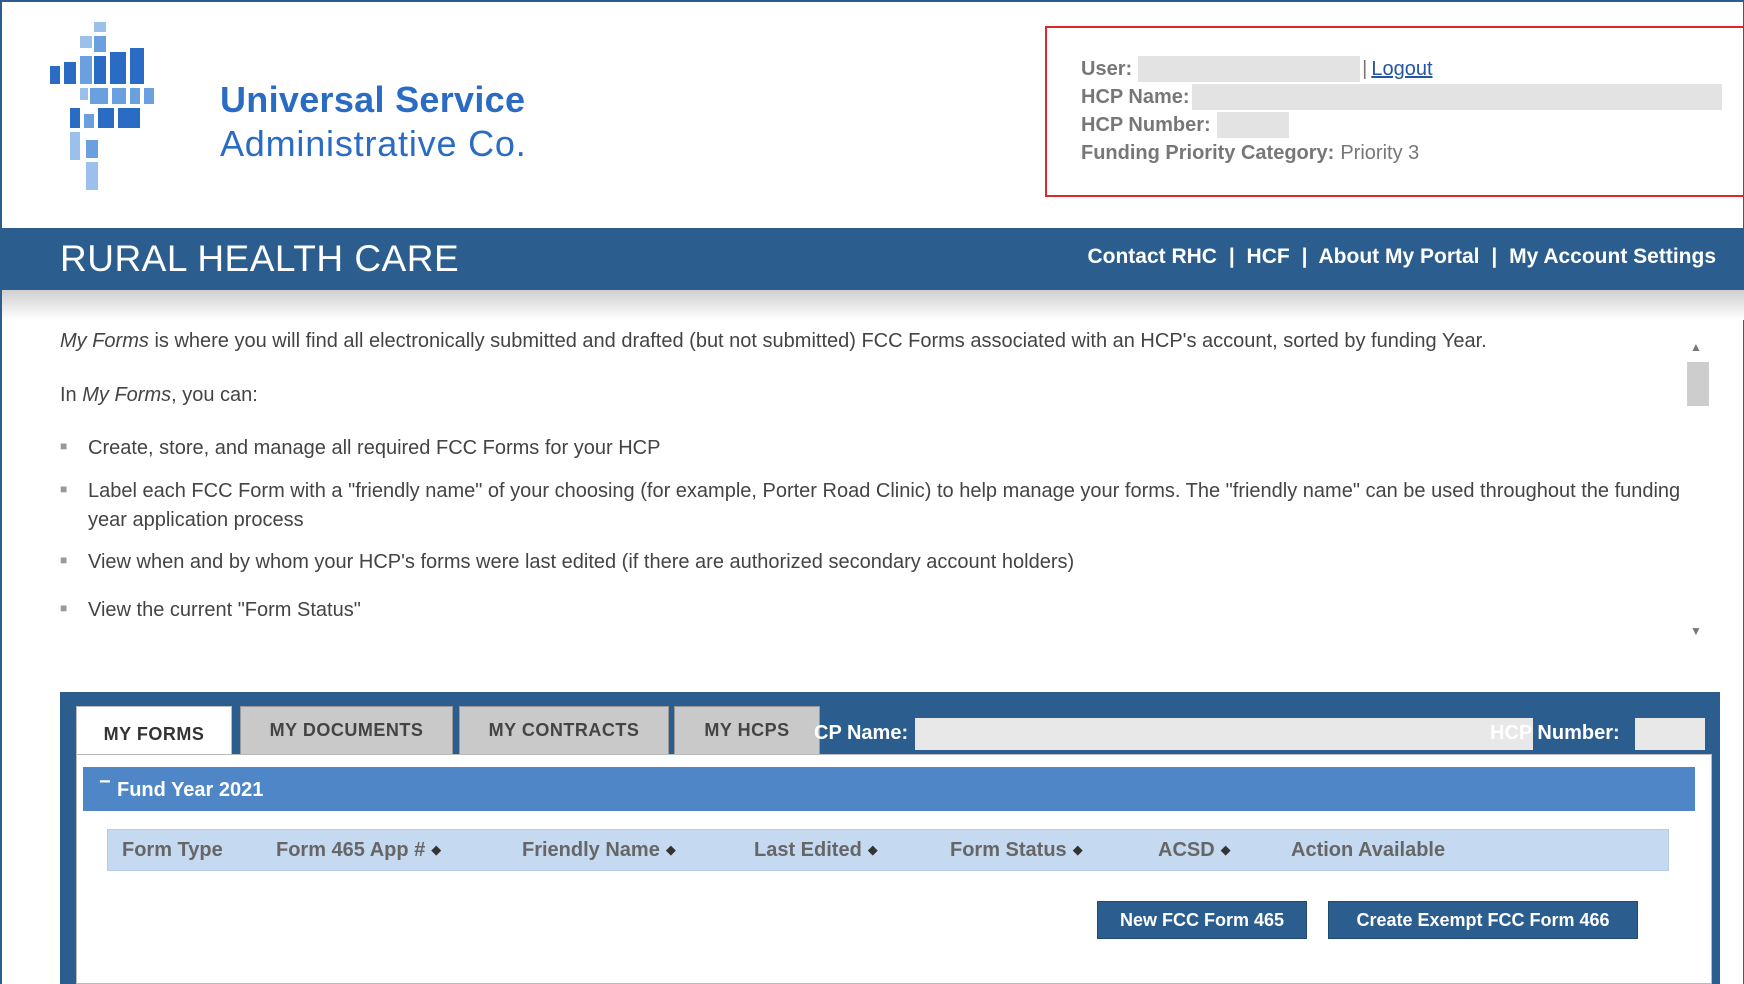 The height and width of the screenshot is (984, 1744). What do you see at coordinates (1697, 488) in the screenshot?
I see `intro-scrollbar: ▲ ▼` at bounding box center [1697, 488].